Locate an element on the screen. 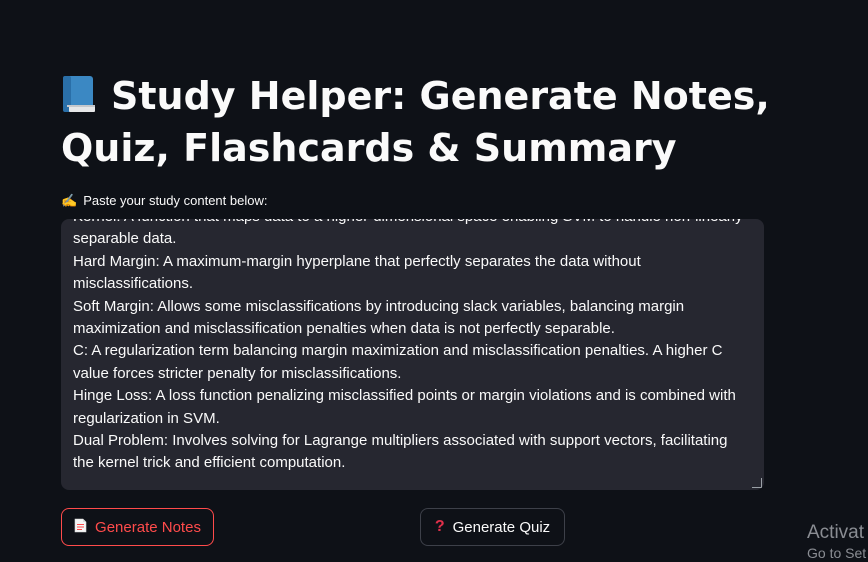 This screenshot has width=868, height=562. generate-quiz-button: ? Generate Quiz is located at coordinates (492, 527).